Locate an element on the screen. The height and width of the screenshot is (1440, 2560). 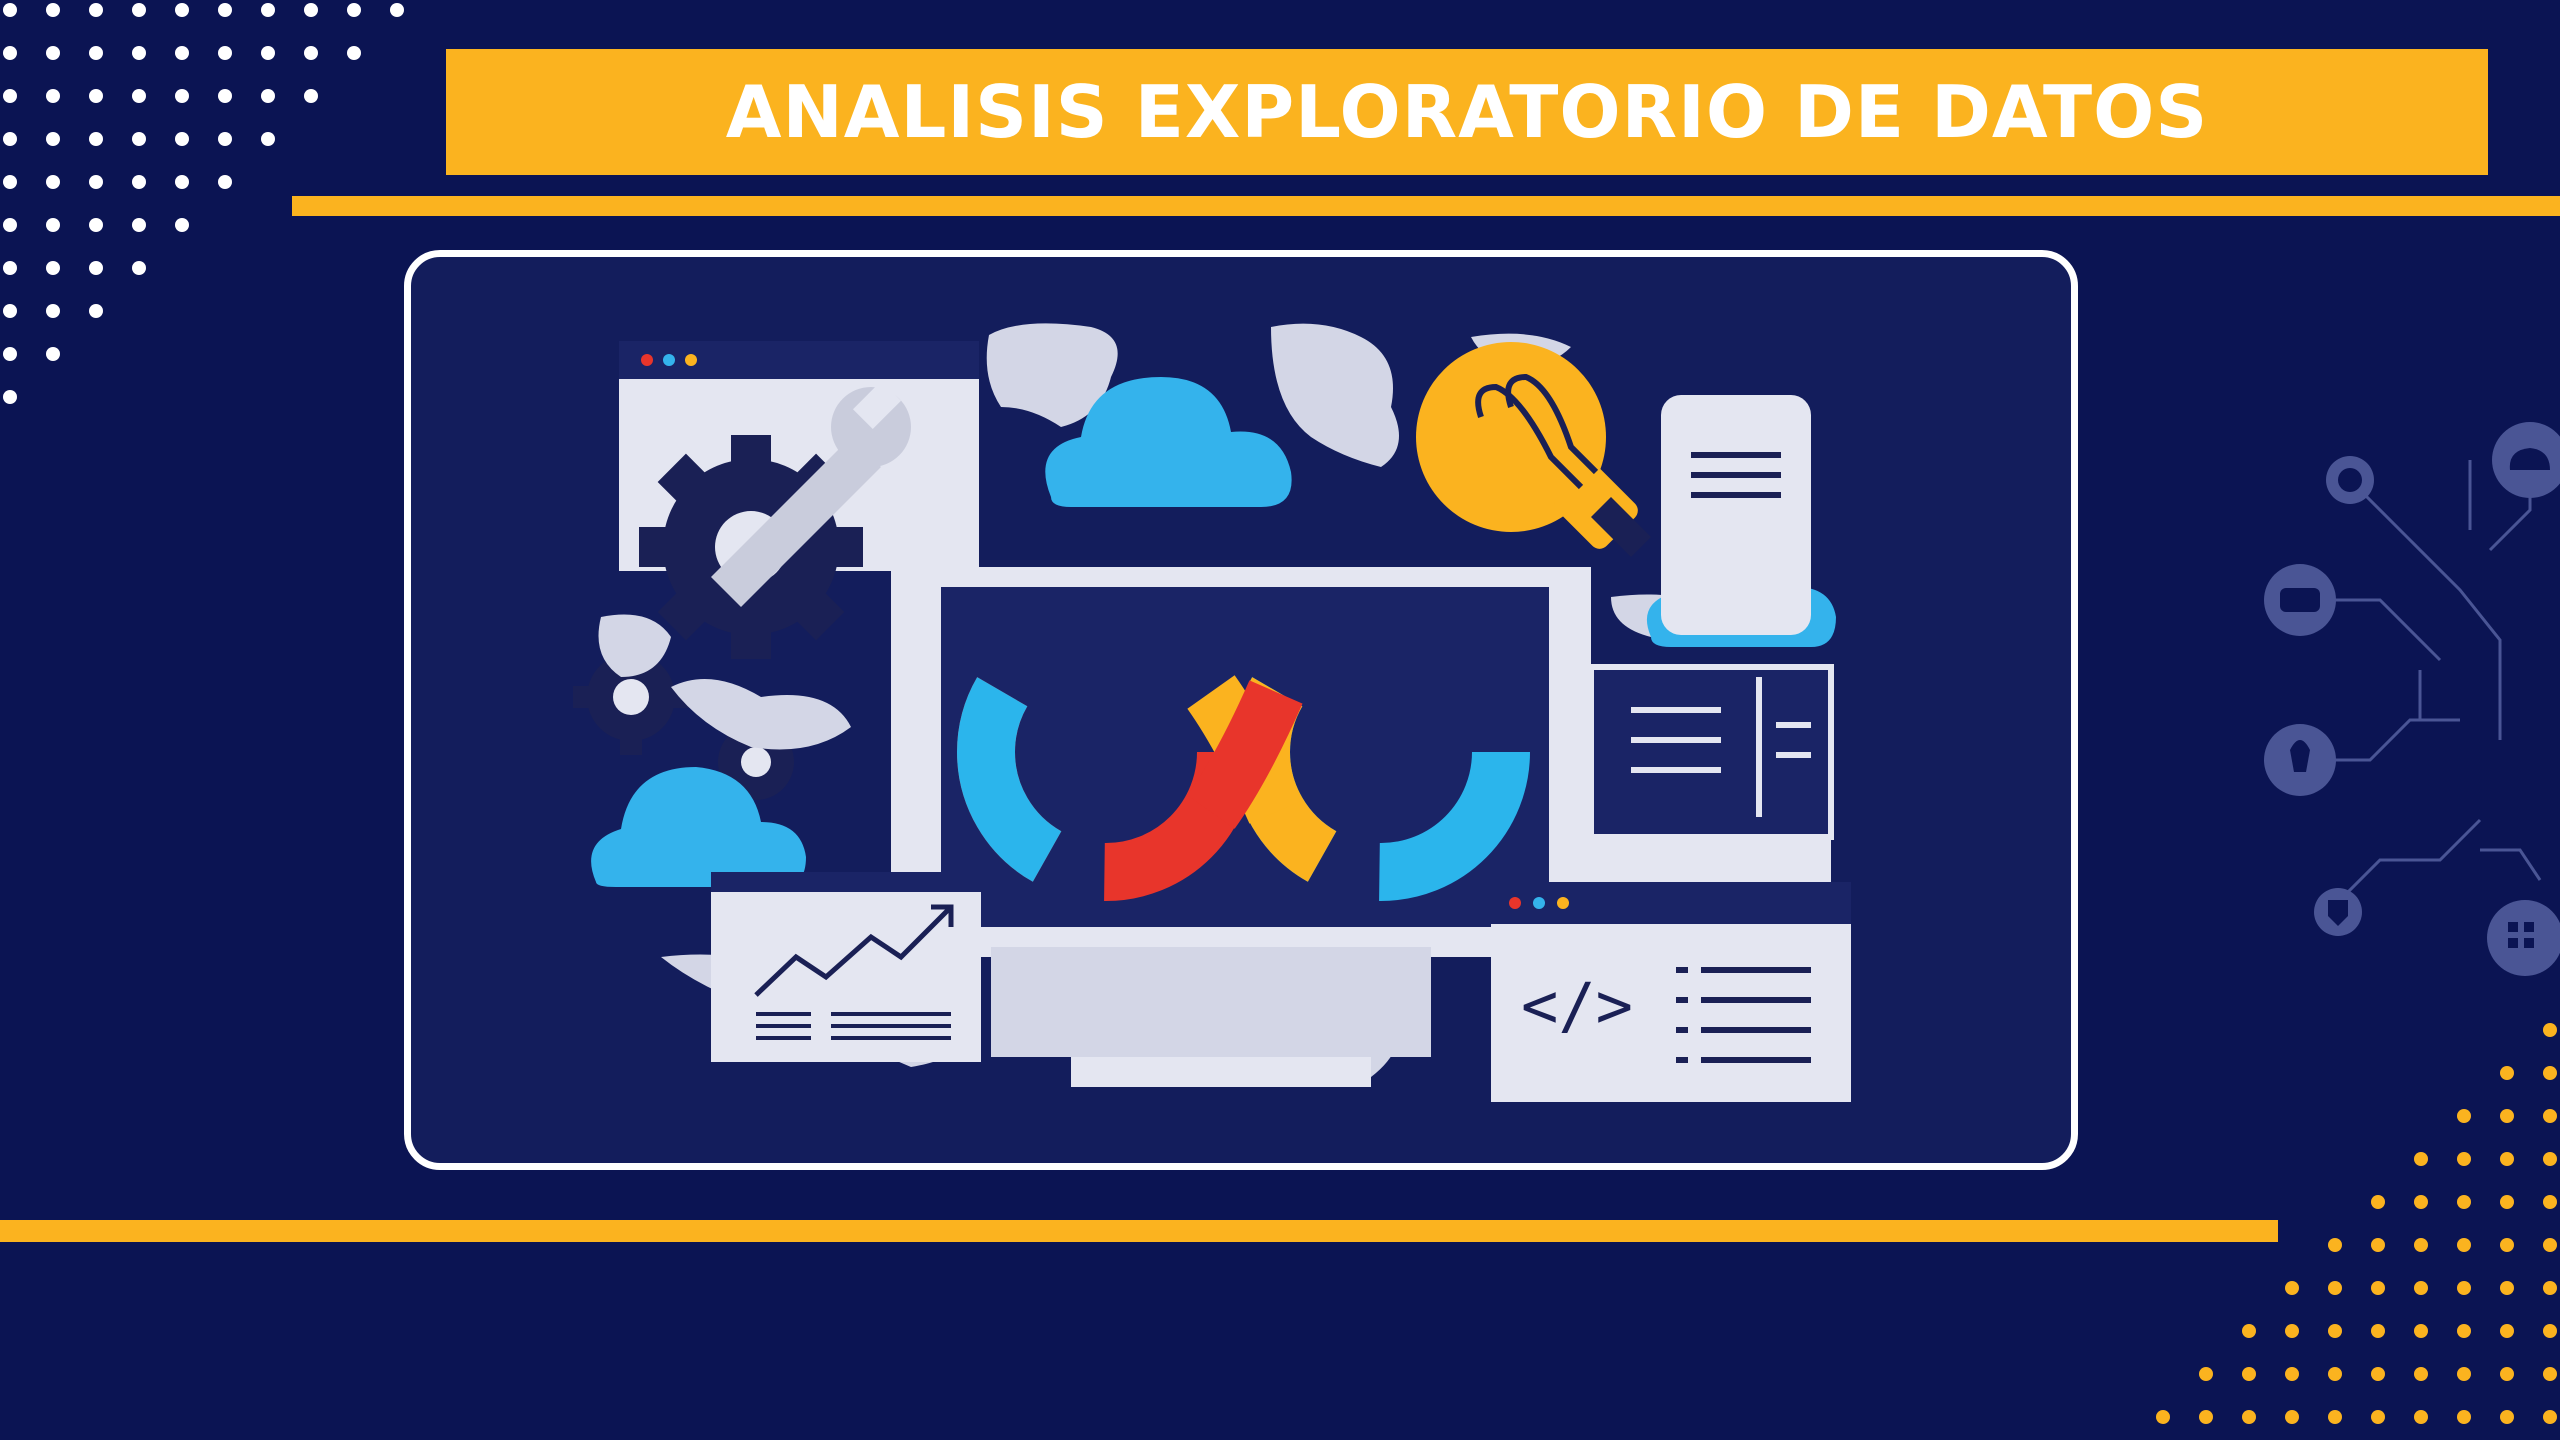
accent-rule-top is located at coordinates (1426, 206).